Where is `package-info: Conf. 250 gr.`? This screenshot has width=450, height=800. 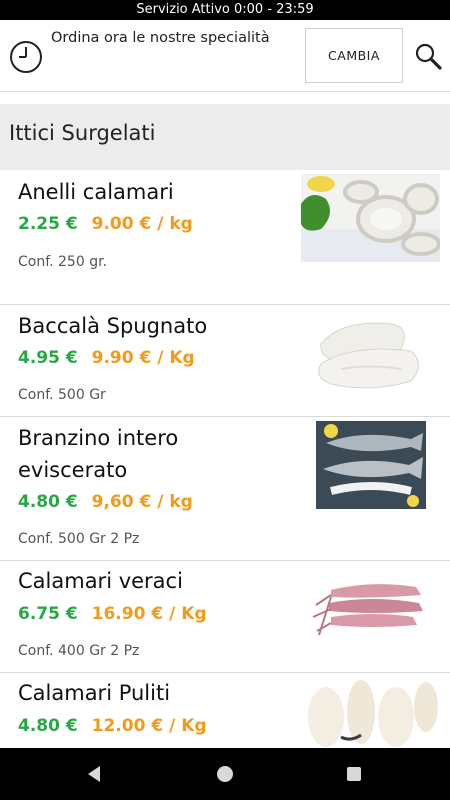 package-info: Conf. 250 gr. is located at coordinates (63, 262).